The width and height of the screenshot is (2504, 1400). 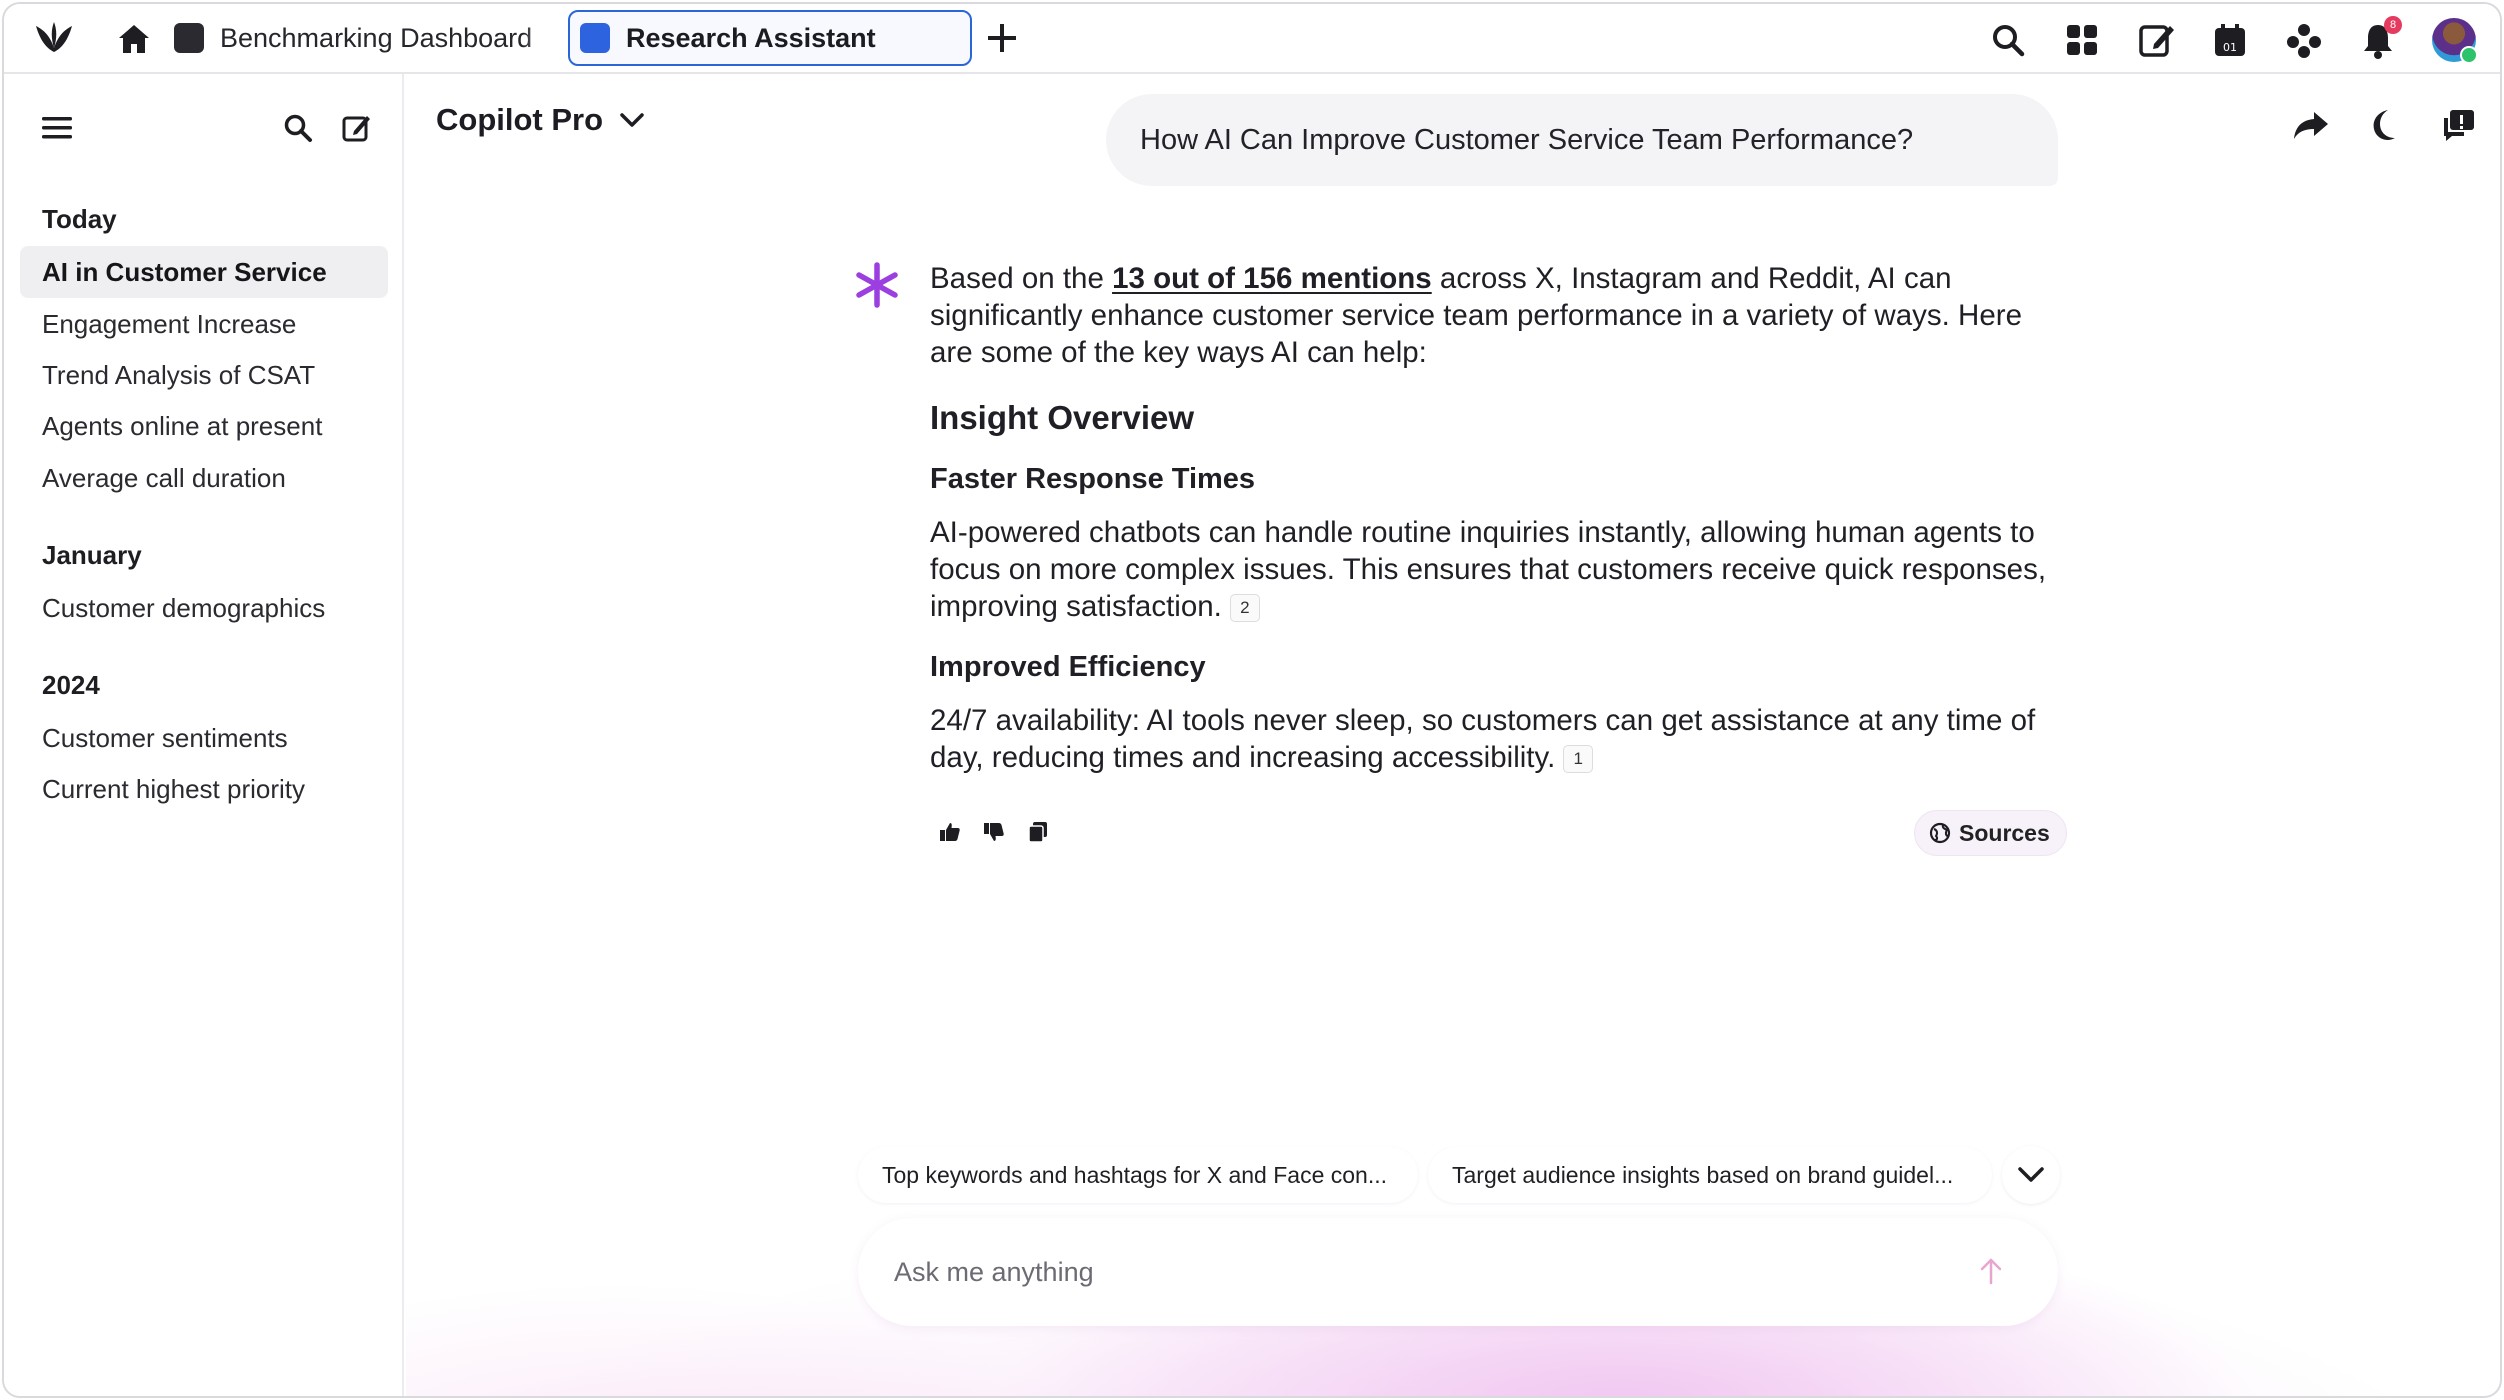 What do you see at coordinates (92, 555) in the screenshot?
I see `history-group-january: January` at bounding box center [92, 555].